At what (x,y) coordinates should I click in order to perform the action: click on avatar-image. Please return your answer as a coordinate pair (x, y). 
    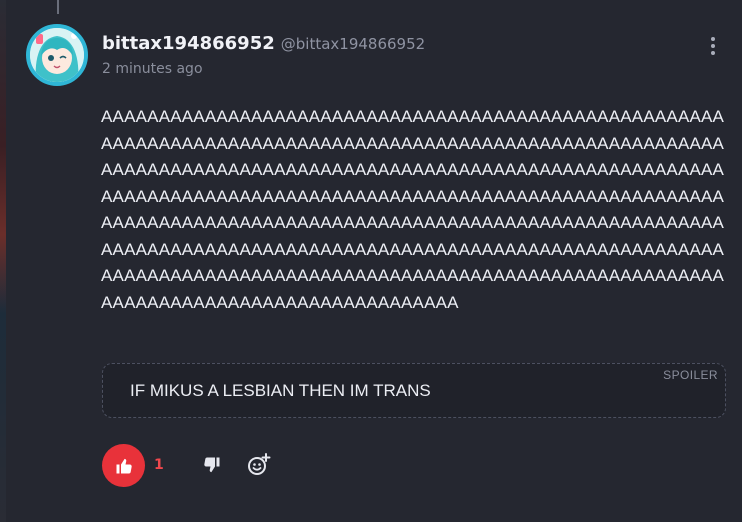
    Looking at the image, I should click on (57, 55).